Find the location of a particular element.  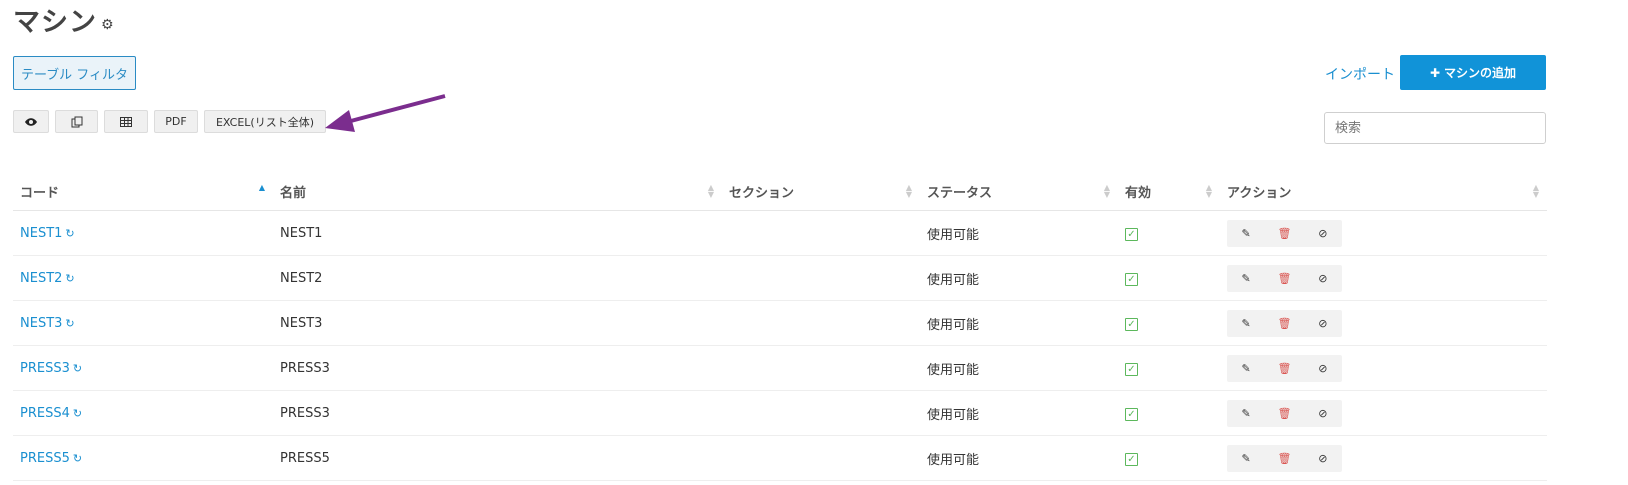

table-filter-button: テーブル フィルタ is located at coordinates (74, 73).